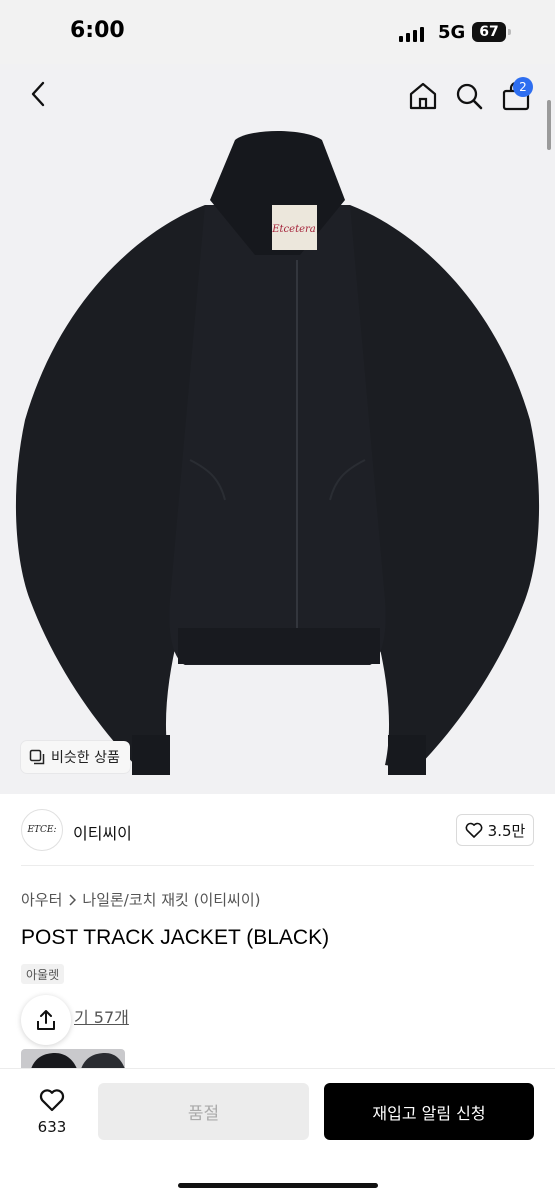 This screenshot has height=1200, width=555. Describe the element at coordinates (278, 1185) in the screenshot. I see `home-indicator` at that location.